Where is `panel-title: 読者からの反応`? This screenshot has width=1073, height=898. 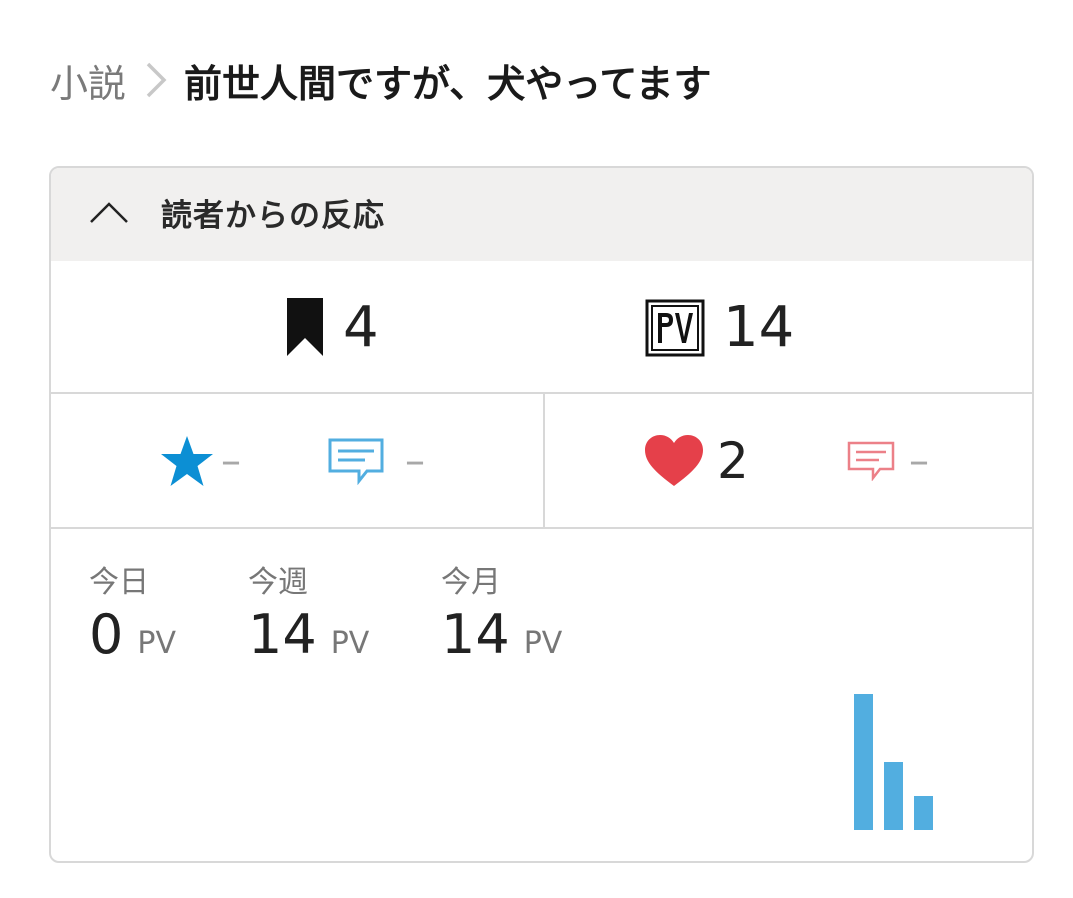 panel-title: 読者からの反応 is located at coordinates (273, 216).